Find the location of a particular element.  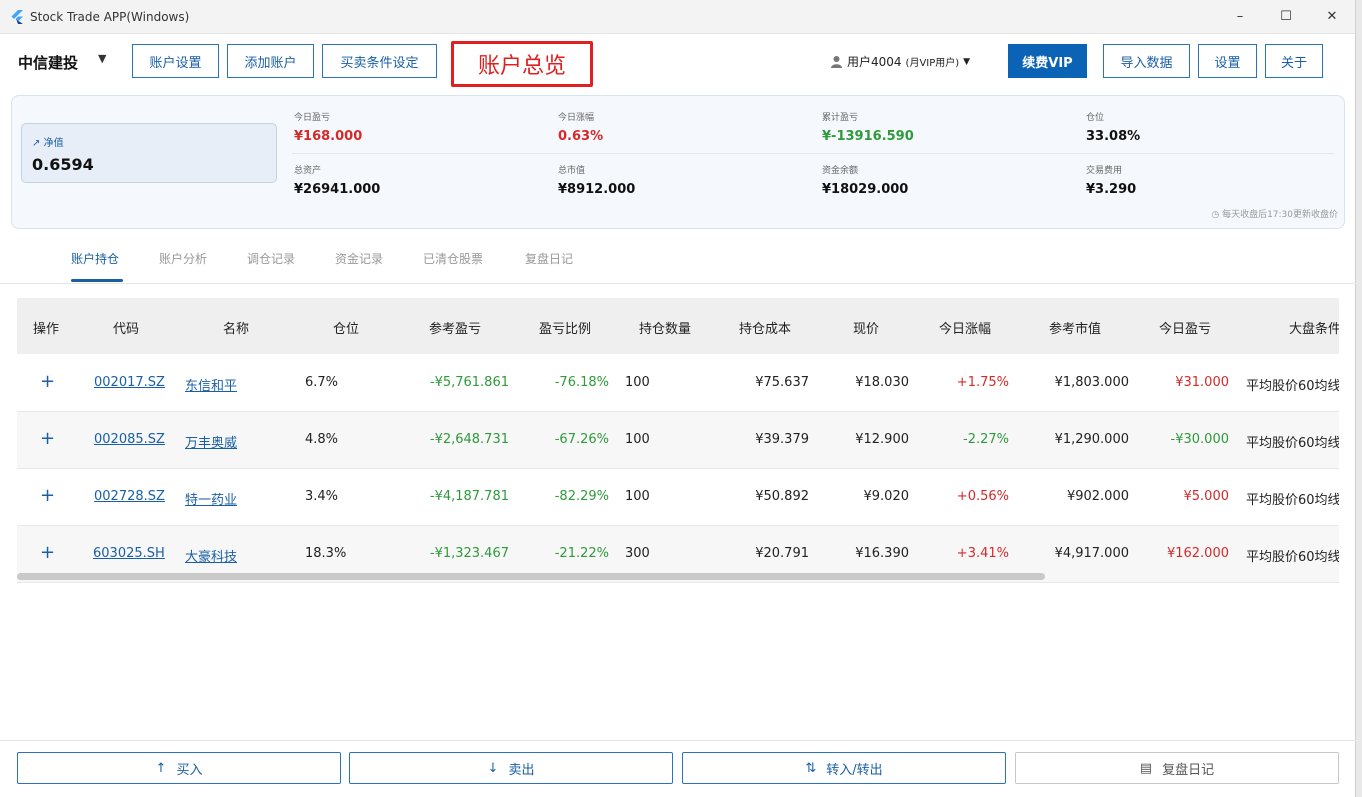

stock-code-link: 002085.SZ is located at coordinates (129, 439).